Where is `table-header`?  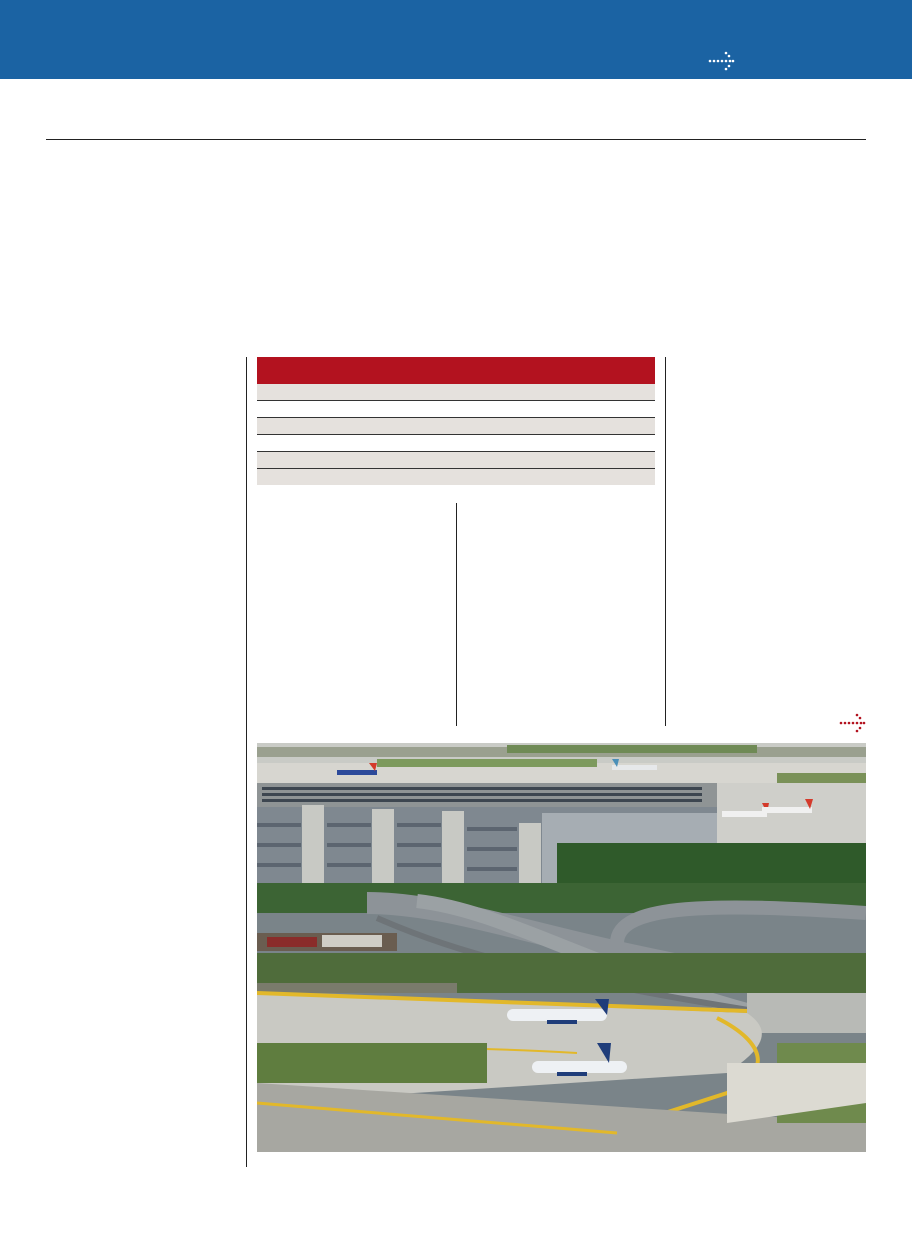 table-header is located at coordinates (456, 370).